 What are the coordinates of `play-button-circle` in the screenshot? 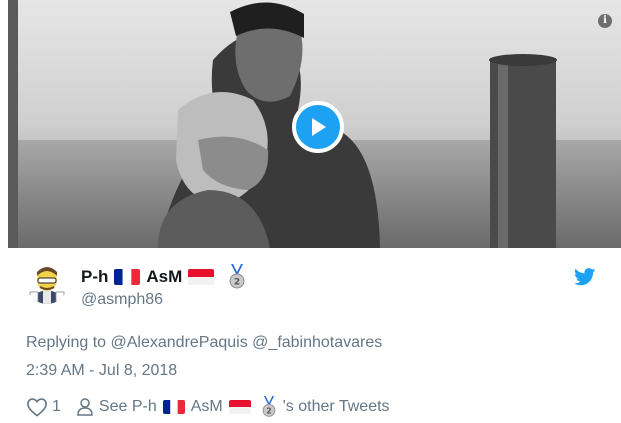 It's located at (318, 127).